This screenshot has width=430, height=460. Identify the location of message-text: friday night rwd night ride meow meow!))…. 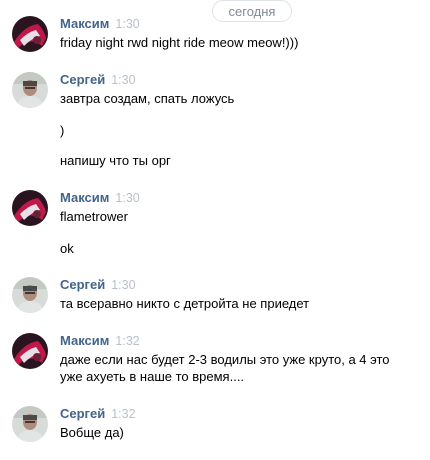
(179, 42).